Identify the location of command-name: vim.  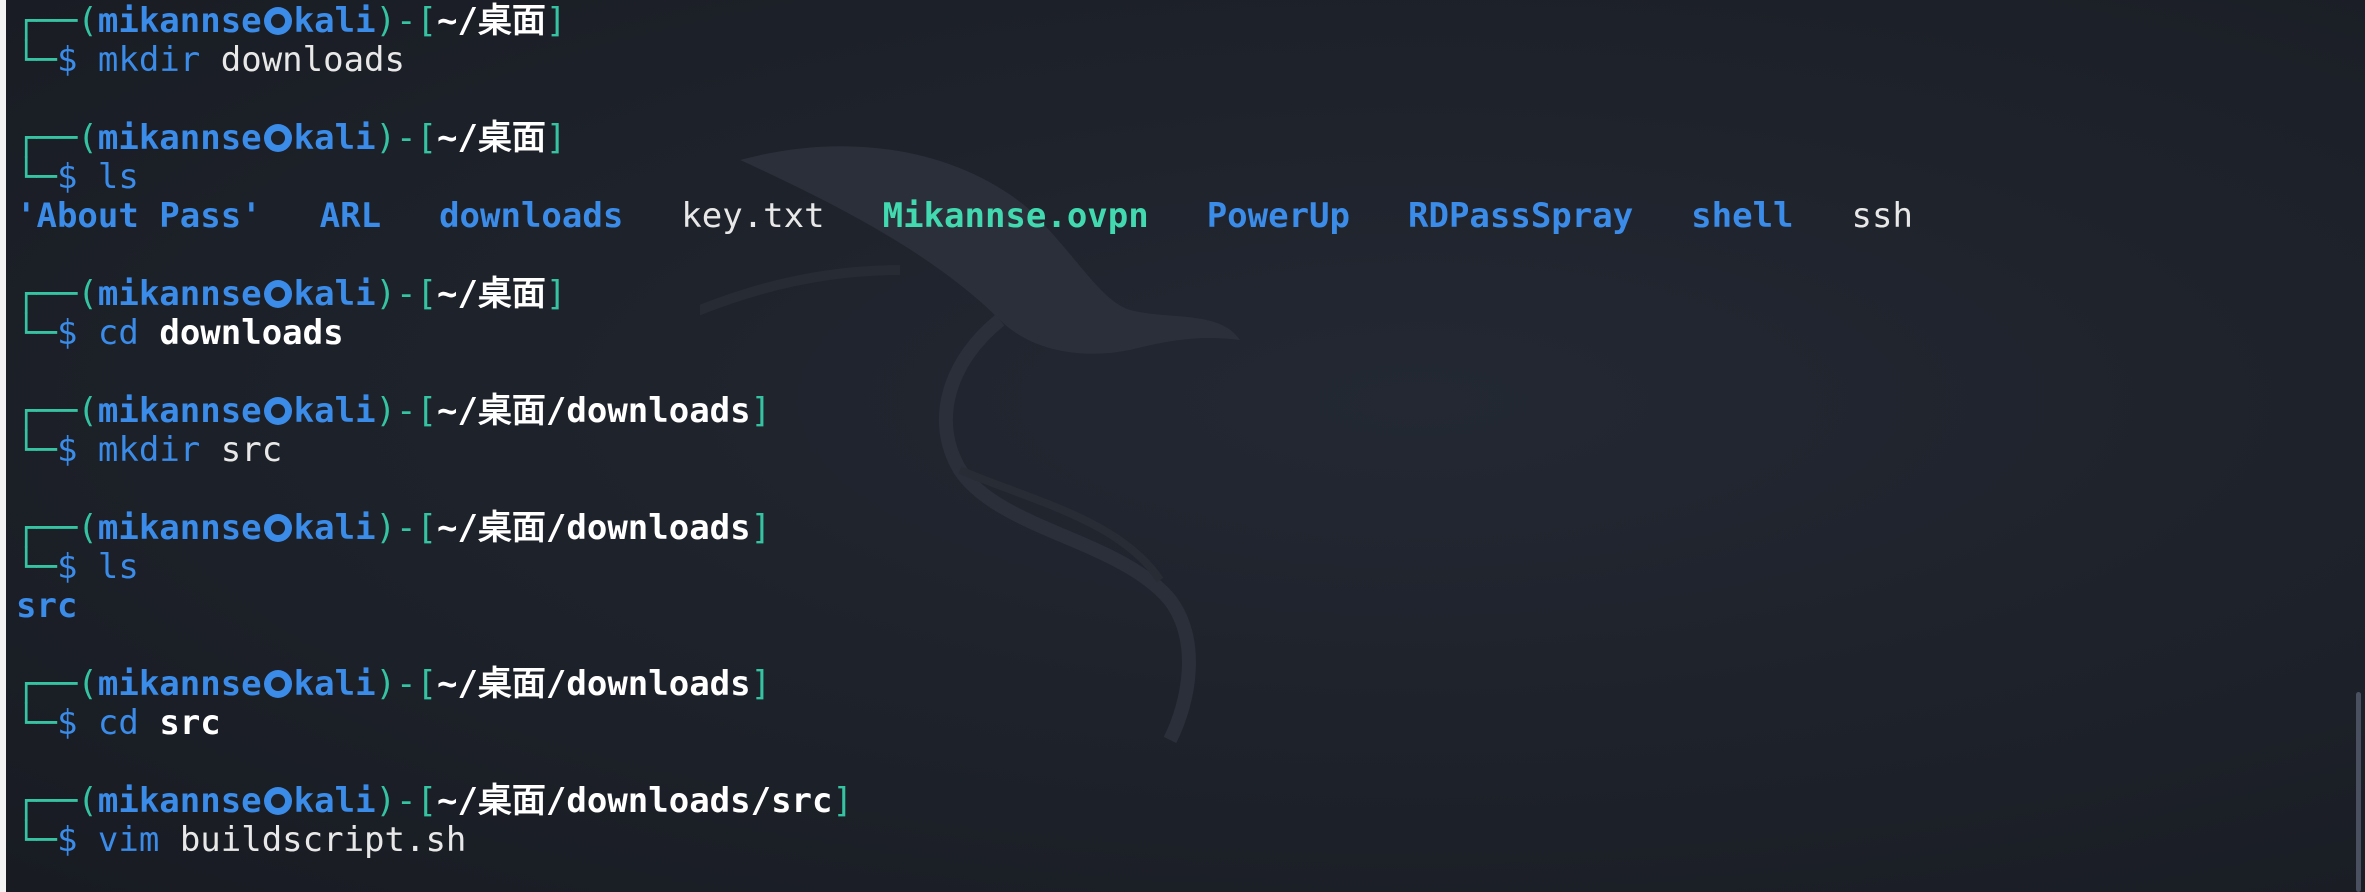
(128, 840).